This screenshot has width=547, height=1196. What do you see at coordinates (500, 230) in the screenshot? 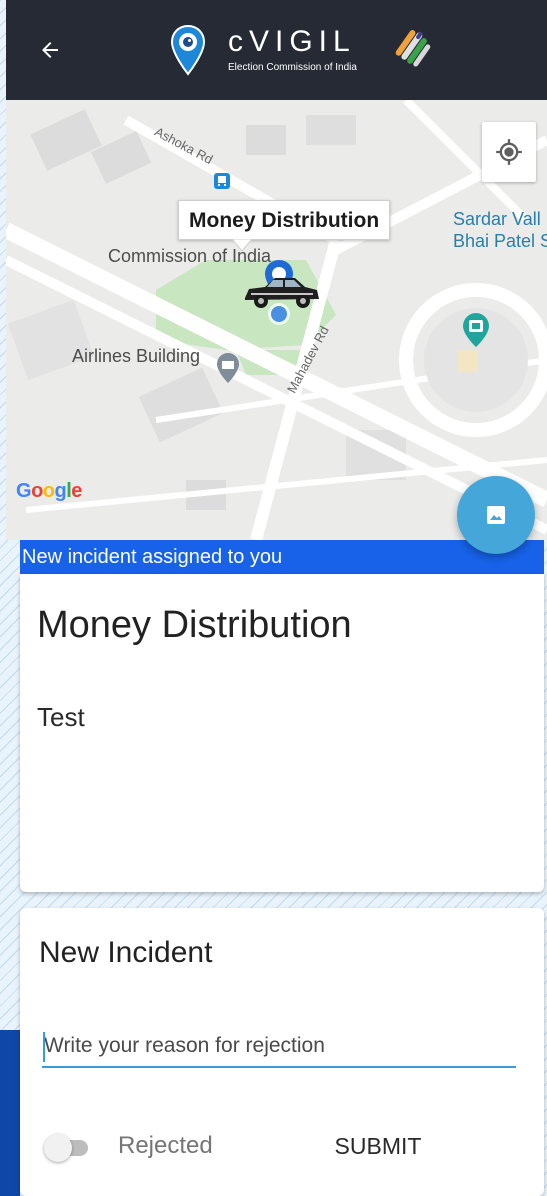
I see `map-label-sardar: Sardar Vall Bhai Patel S` at bounding box center [500, 230].